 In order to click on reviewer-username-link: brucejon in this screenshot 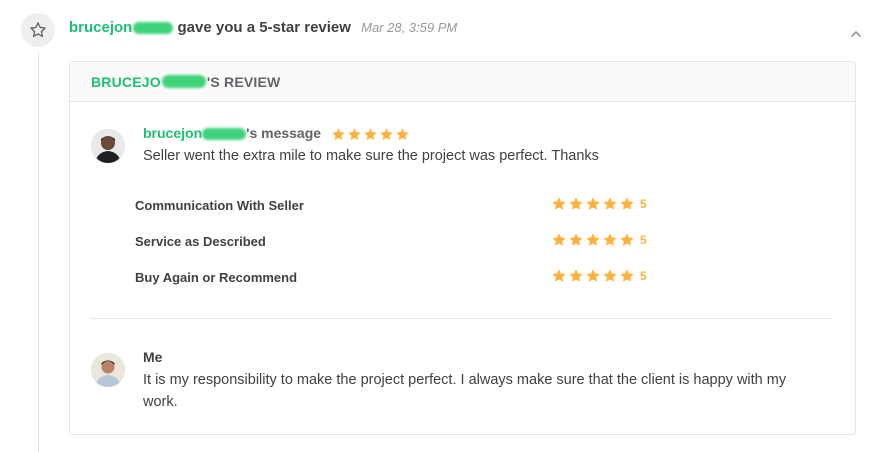, I will do `click(121, 27)`.